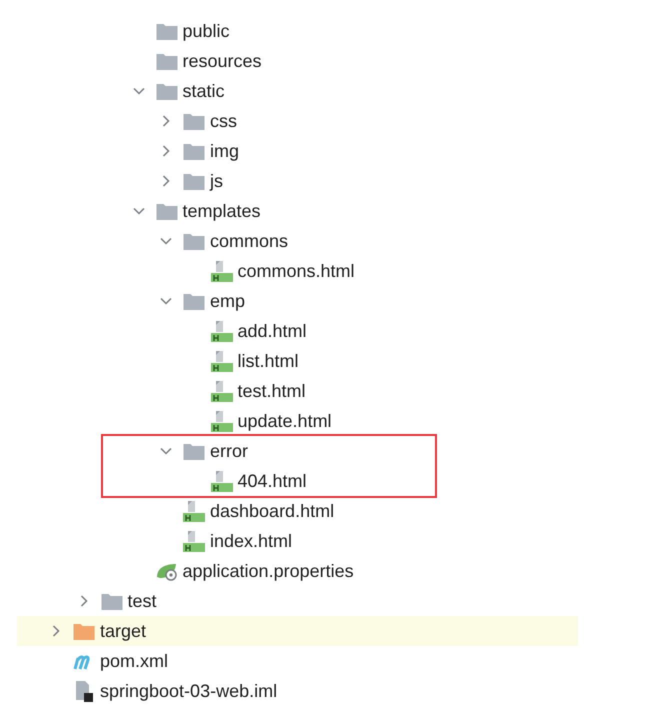  What do you see at coordinates (272, 331) in the screenshot?
I see `tree-item-label: add.html` at bounding box center [272, 331].